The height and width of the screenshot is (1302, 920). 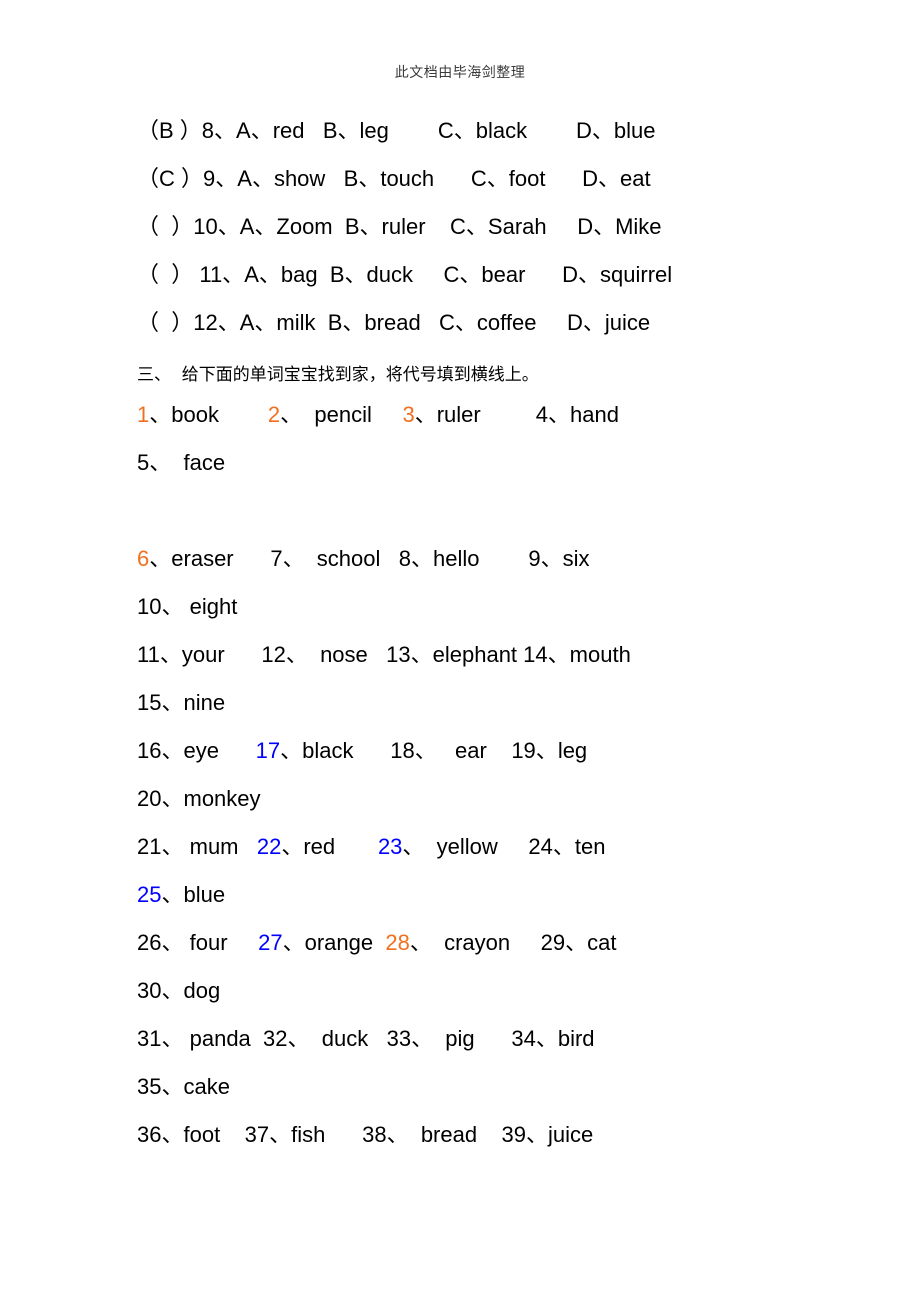 I want to click on word-bank-item: 12、 nose, so click(x=314, y=653).